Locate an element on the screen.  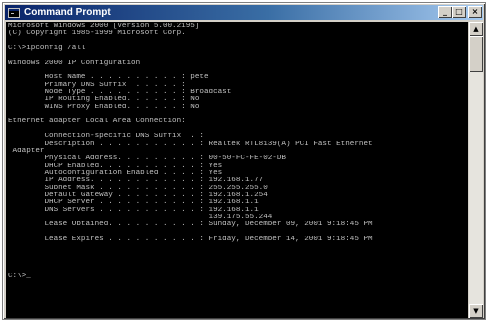
scroll-up-button: ▲ is located at coordinates (476, 29).